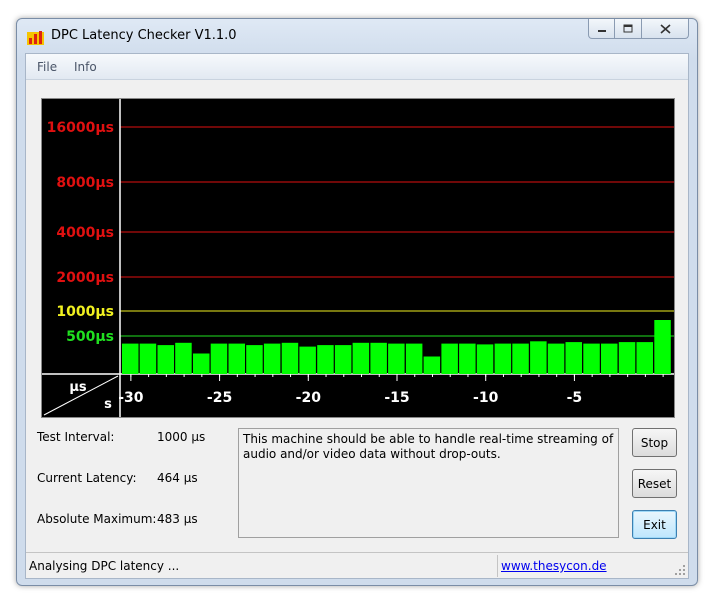  What do you see at coordinates (144, 35) in the screenshot?
I see `window-title: DPC Latency Checker V1.1.0` at bounding box center [144, 35].